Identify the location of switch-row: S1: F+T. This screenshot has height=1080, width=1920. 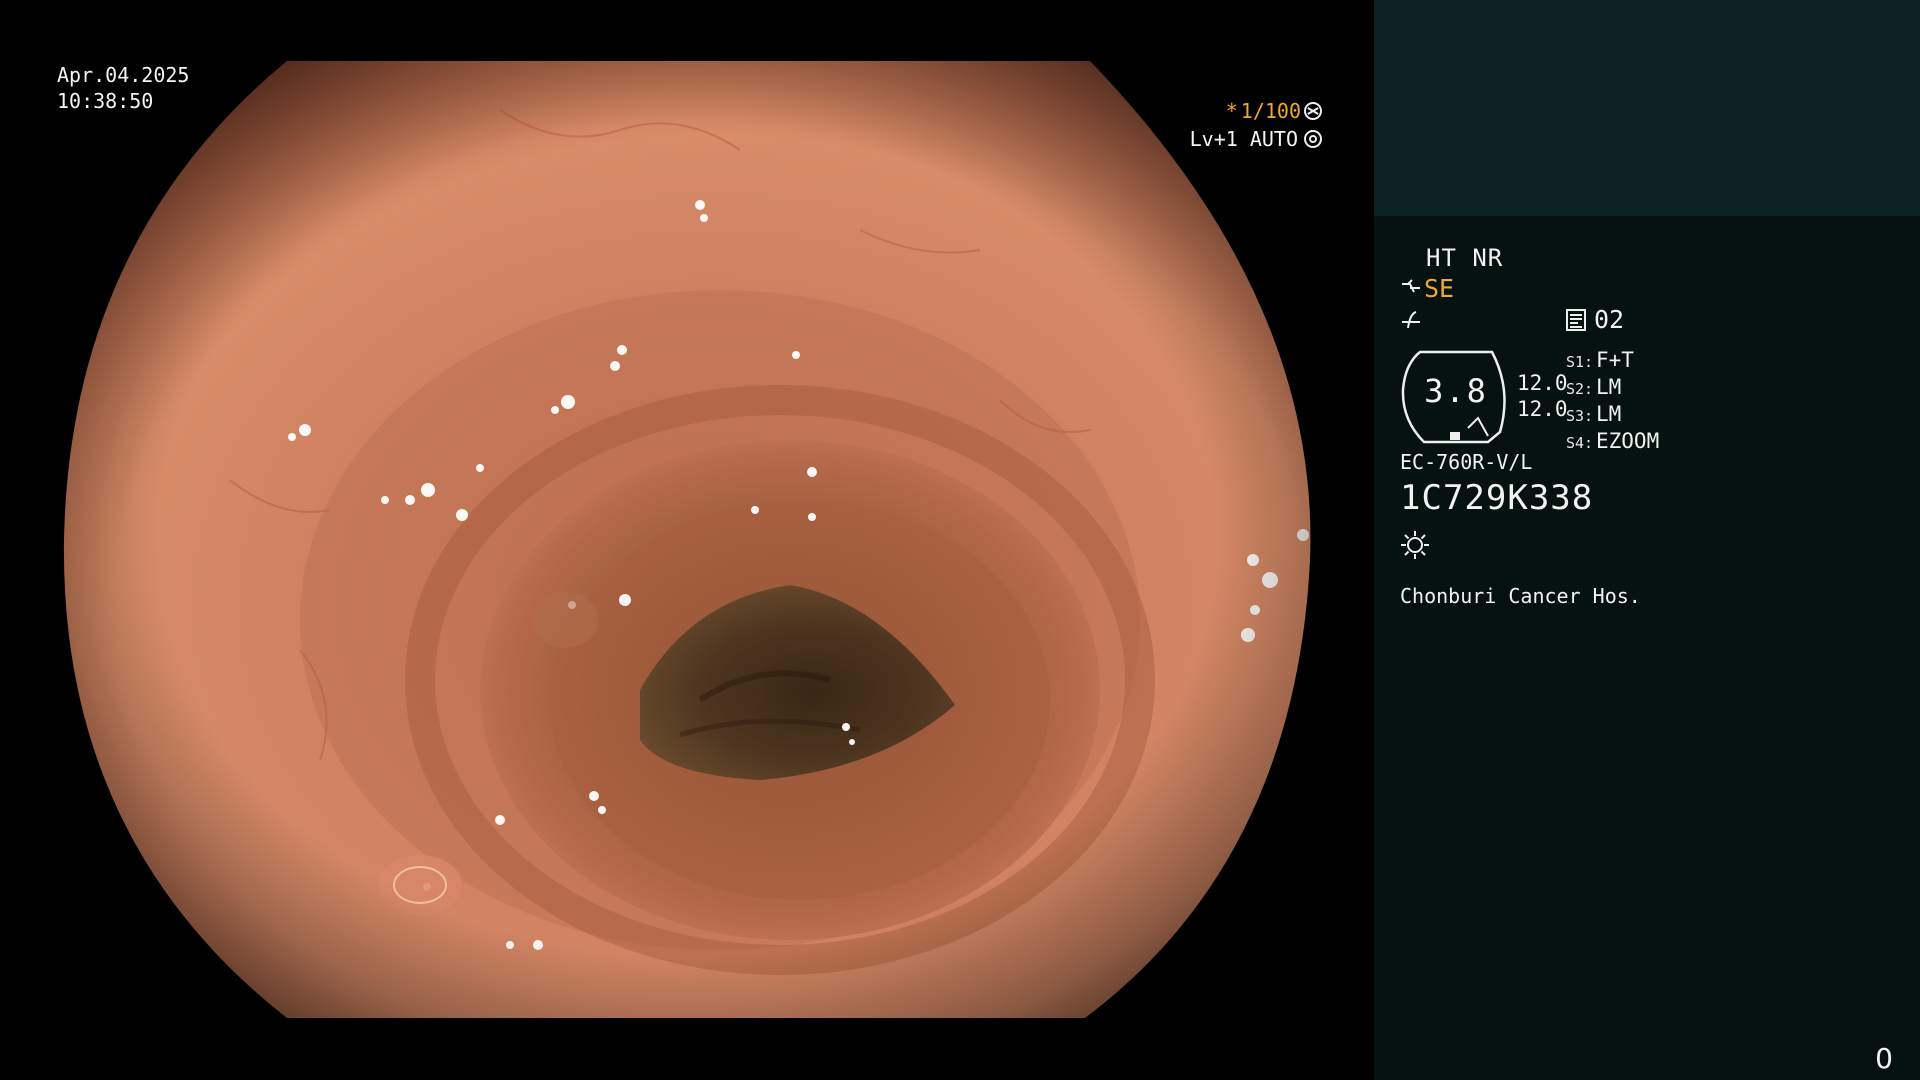
(1612, 361).